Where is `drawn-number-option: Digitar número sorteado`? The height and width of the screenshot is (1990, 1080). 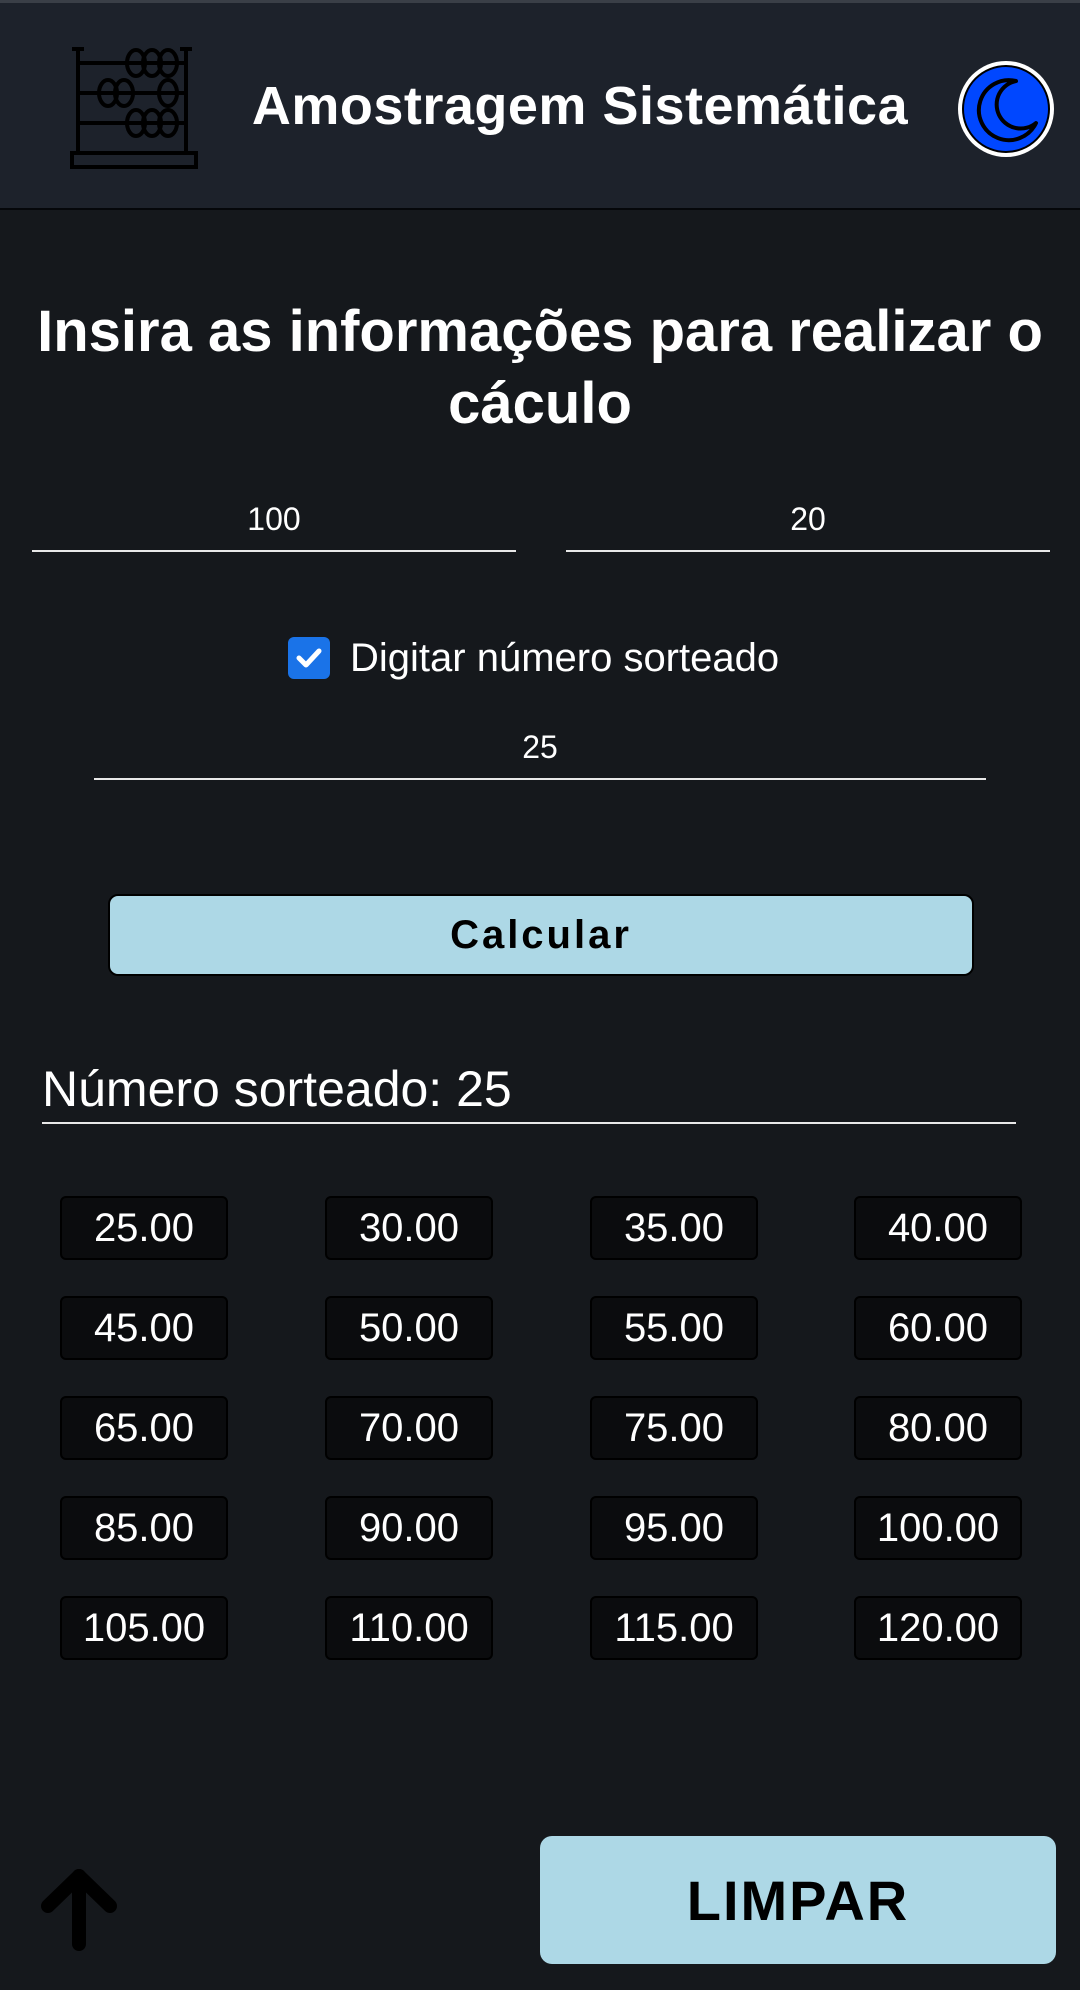
drawn-number-option: Digitar número sorteado is located at coordinates (533, 658).